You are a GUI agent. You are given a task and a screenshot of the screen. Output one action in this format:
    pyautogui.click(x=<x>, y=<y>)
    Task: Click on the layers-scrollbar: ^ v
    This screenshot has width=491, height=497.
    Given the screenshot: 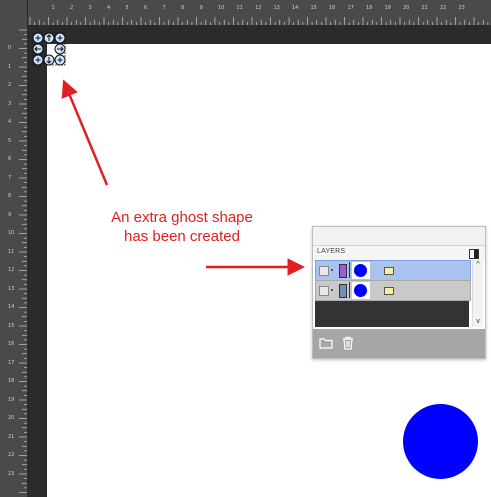 What is the action you would take?
    pyautogui.click(x=477, y=293)
    